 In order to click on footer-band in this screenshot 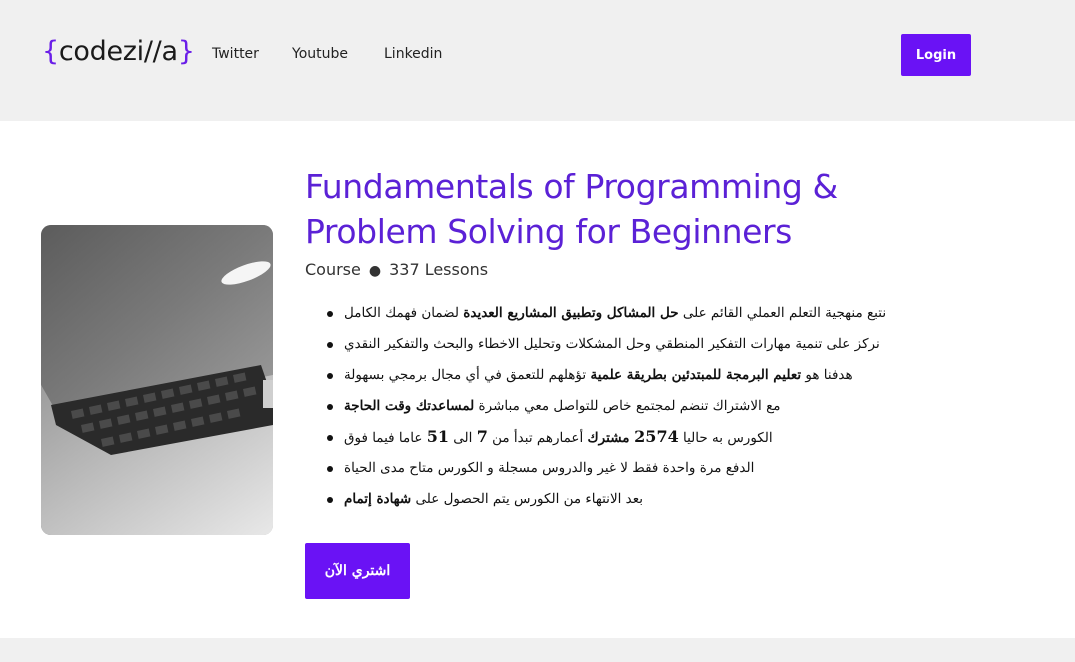, I will do `click(537, 650)`.